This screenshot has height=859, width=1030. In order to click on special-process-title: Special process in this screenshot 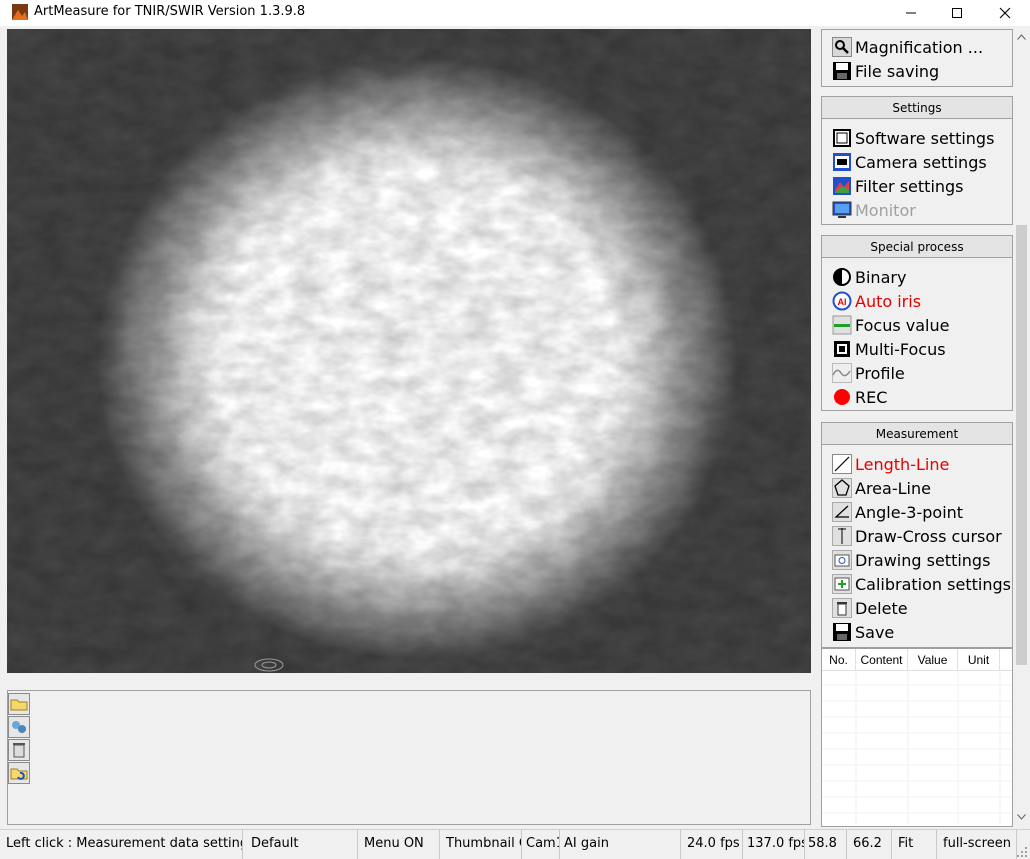, I will do `click(917, 247)`.